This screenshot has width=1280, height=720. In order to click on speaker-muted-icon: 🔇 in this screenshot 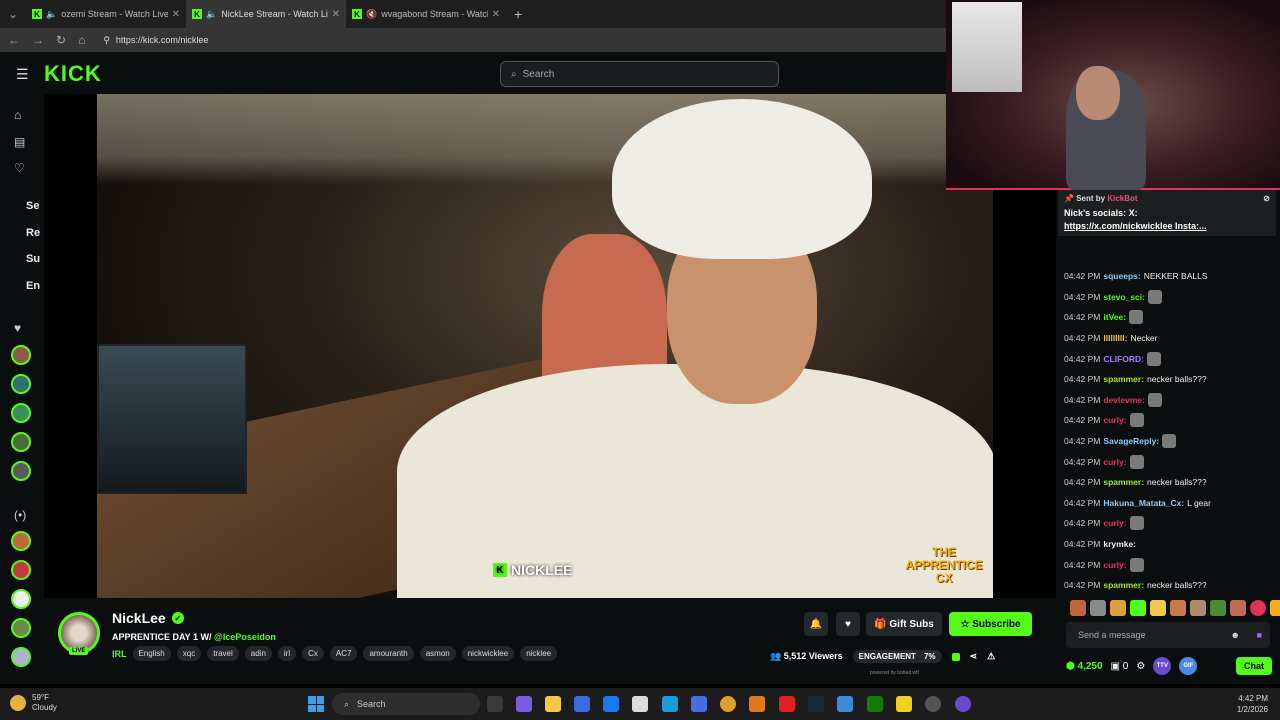, I will do `click(371, 14)`.